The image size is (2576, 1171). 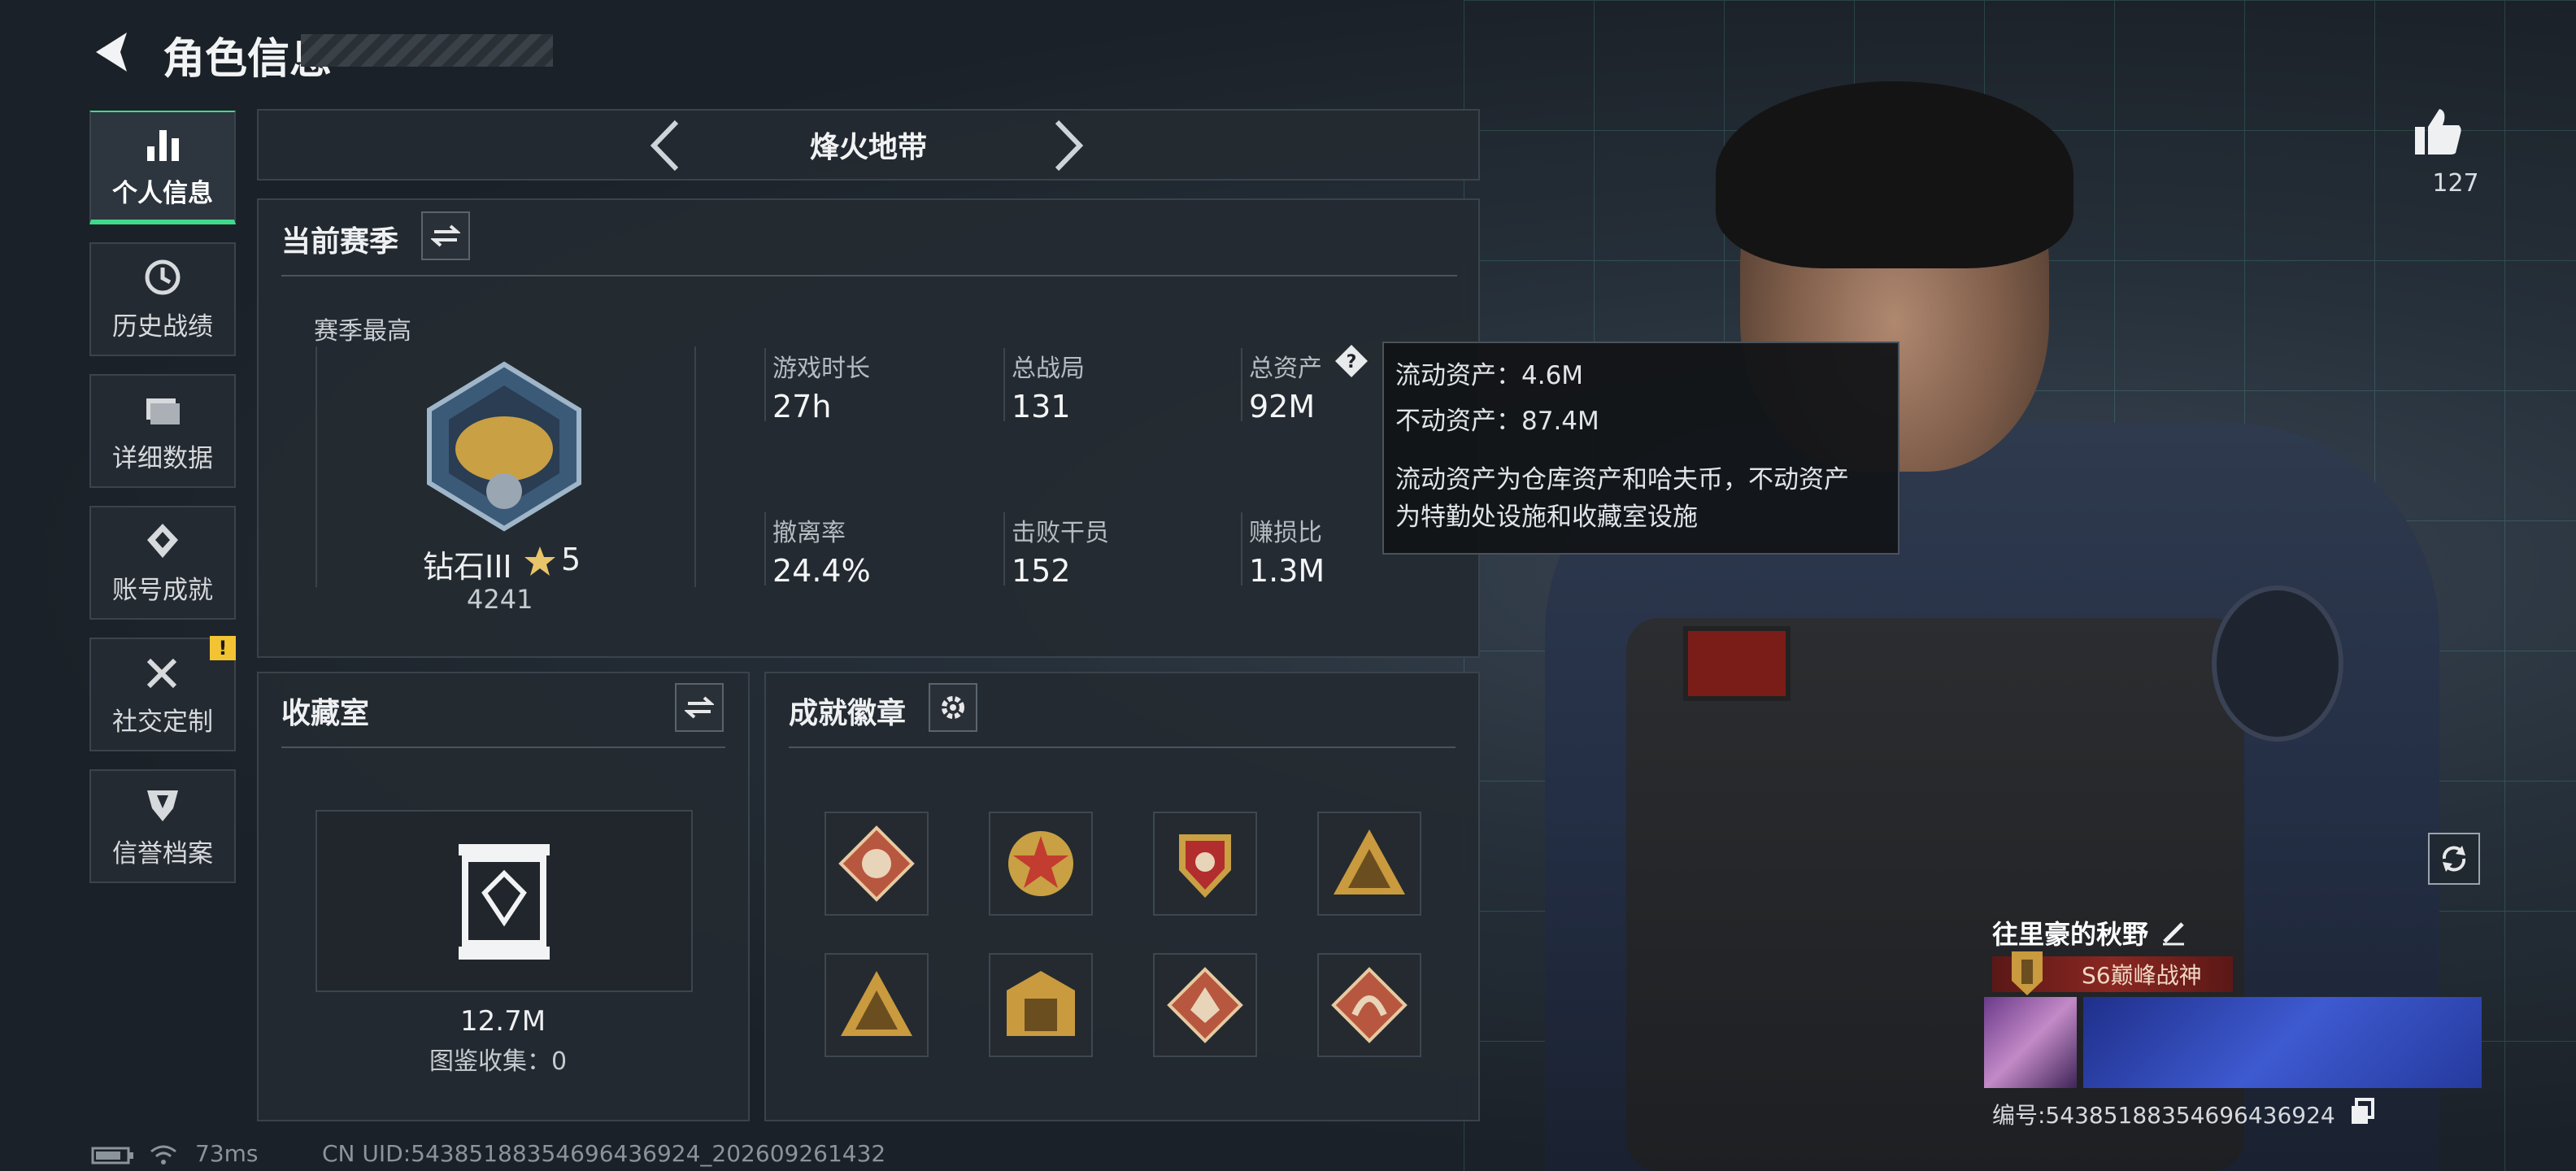 I want to click on player-name: 往里豪的秋野, so click(x=2071, y=935).